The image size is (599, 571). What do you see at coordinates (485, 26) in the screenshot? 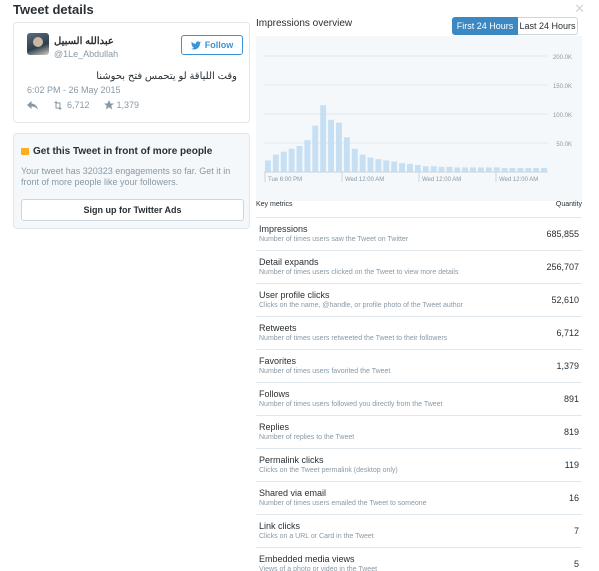
I see `tab-first-24-hours: First 24 Hours` at bounding box center [485, 26].